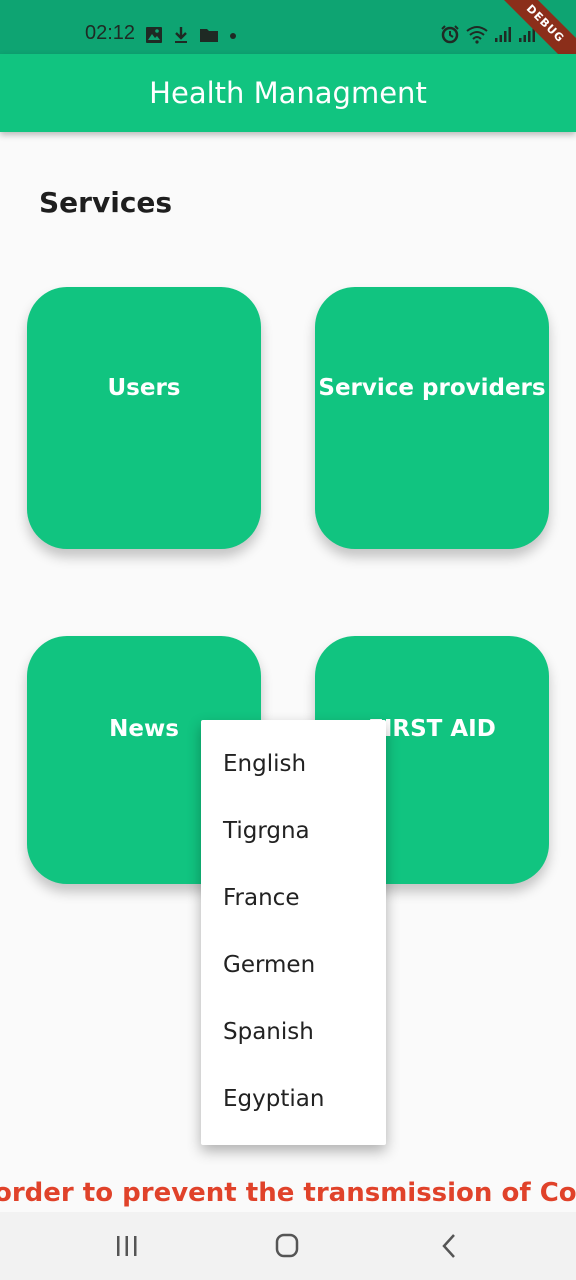 Image resolution: width=576 pixels, height=1280 pixels. Describe the element at coordinates (432, 388) in the screenshot. I see `service-providers-card-label: Service providers` at that location.